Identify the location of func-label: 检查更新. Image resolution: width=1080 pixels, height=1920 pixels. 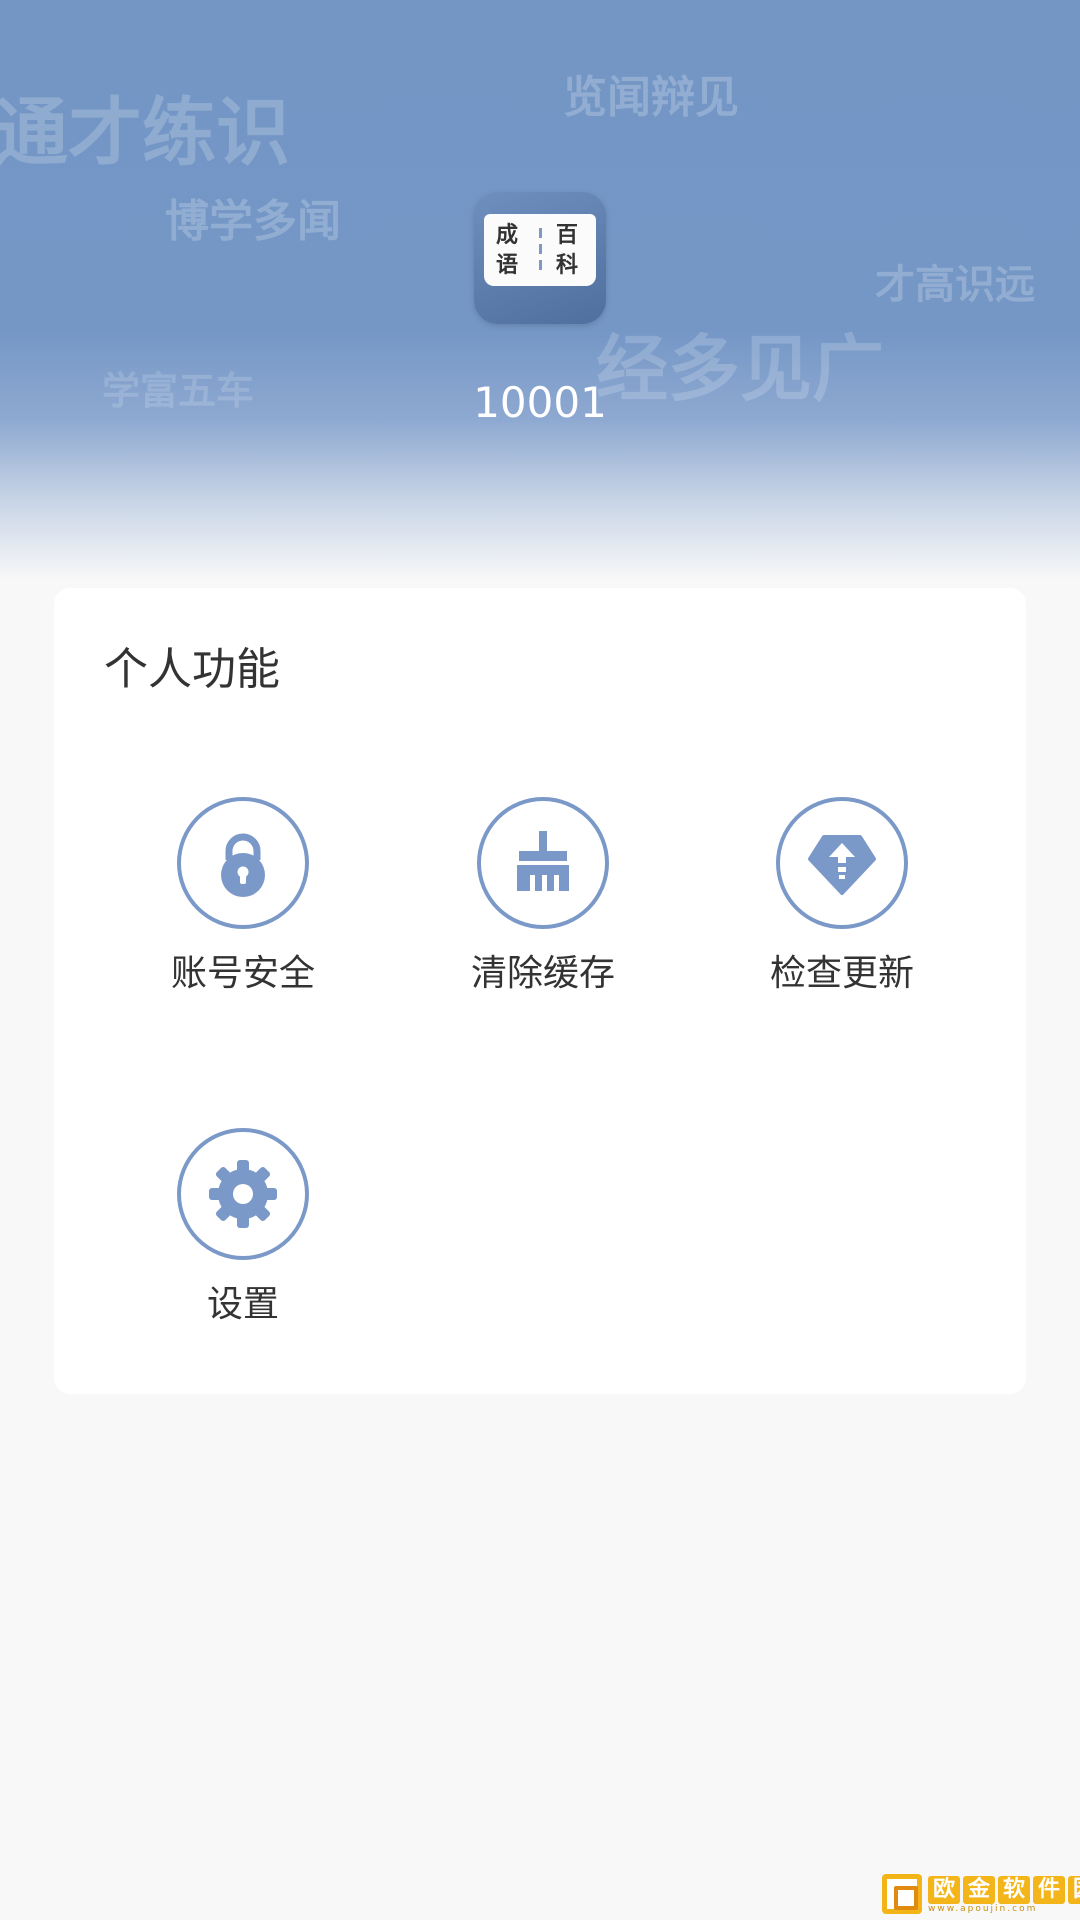
(841, 973).